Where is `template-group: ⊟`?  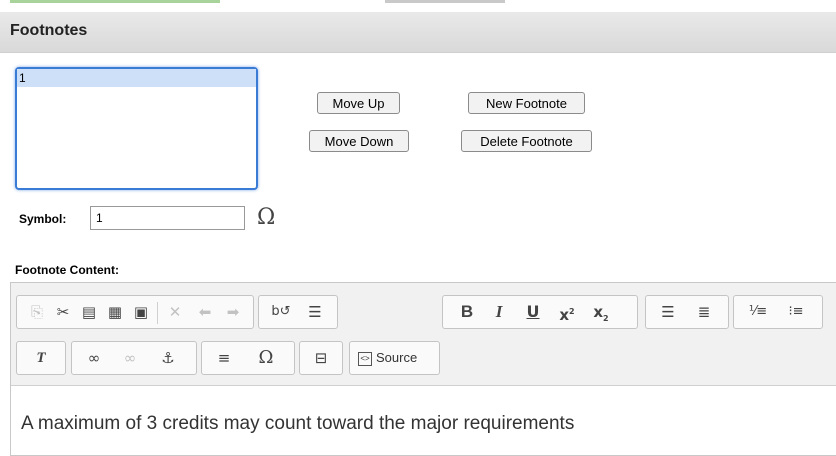 template-group: ⊟ is located at coordinates (321, 358).